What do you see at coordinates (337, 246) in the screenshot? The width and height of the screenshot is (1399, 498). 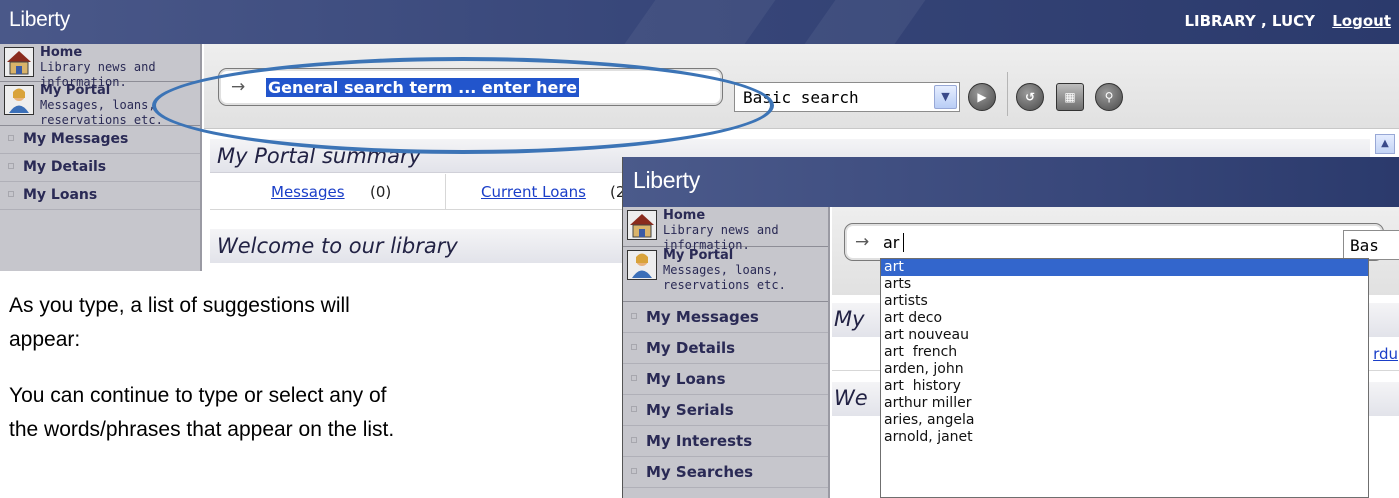 I see `welcome-title: Welcome to our library` at bounding box center [337, 246].